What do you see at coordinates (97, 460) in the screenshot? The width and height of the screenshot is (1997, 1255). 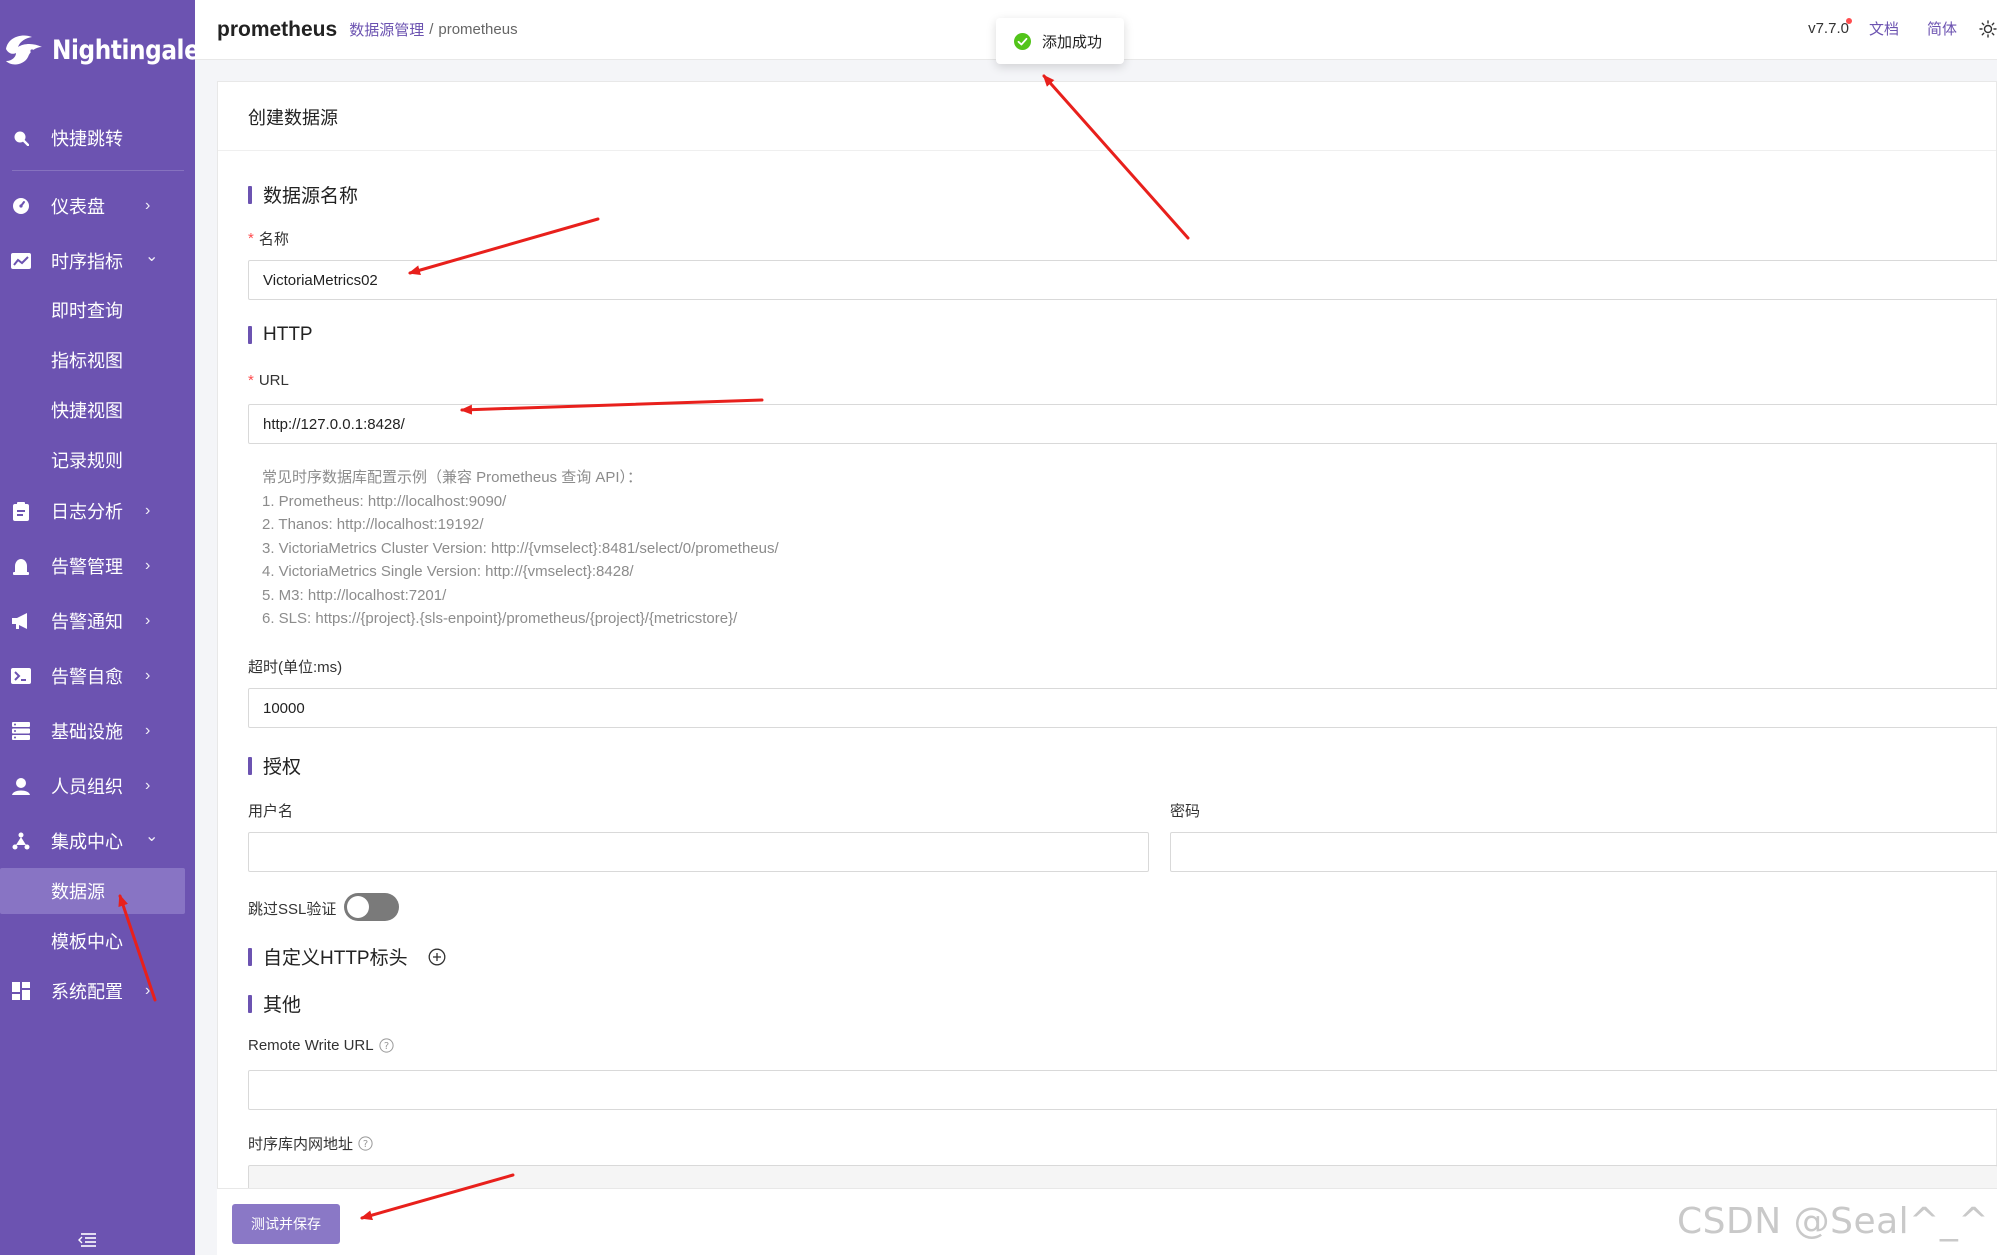 I see `sidebar-subitem-recording-rules: 记录规则` at bounding box center [97, 460].